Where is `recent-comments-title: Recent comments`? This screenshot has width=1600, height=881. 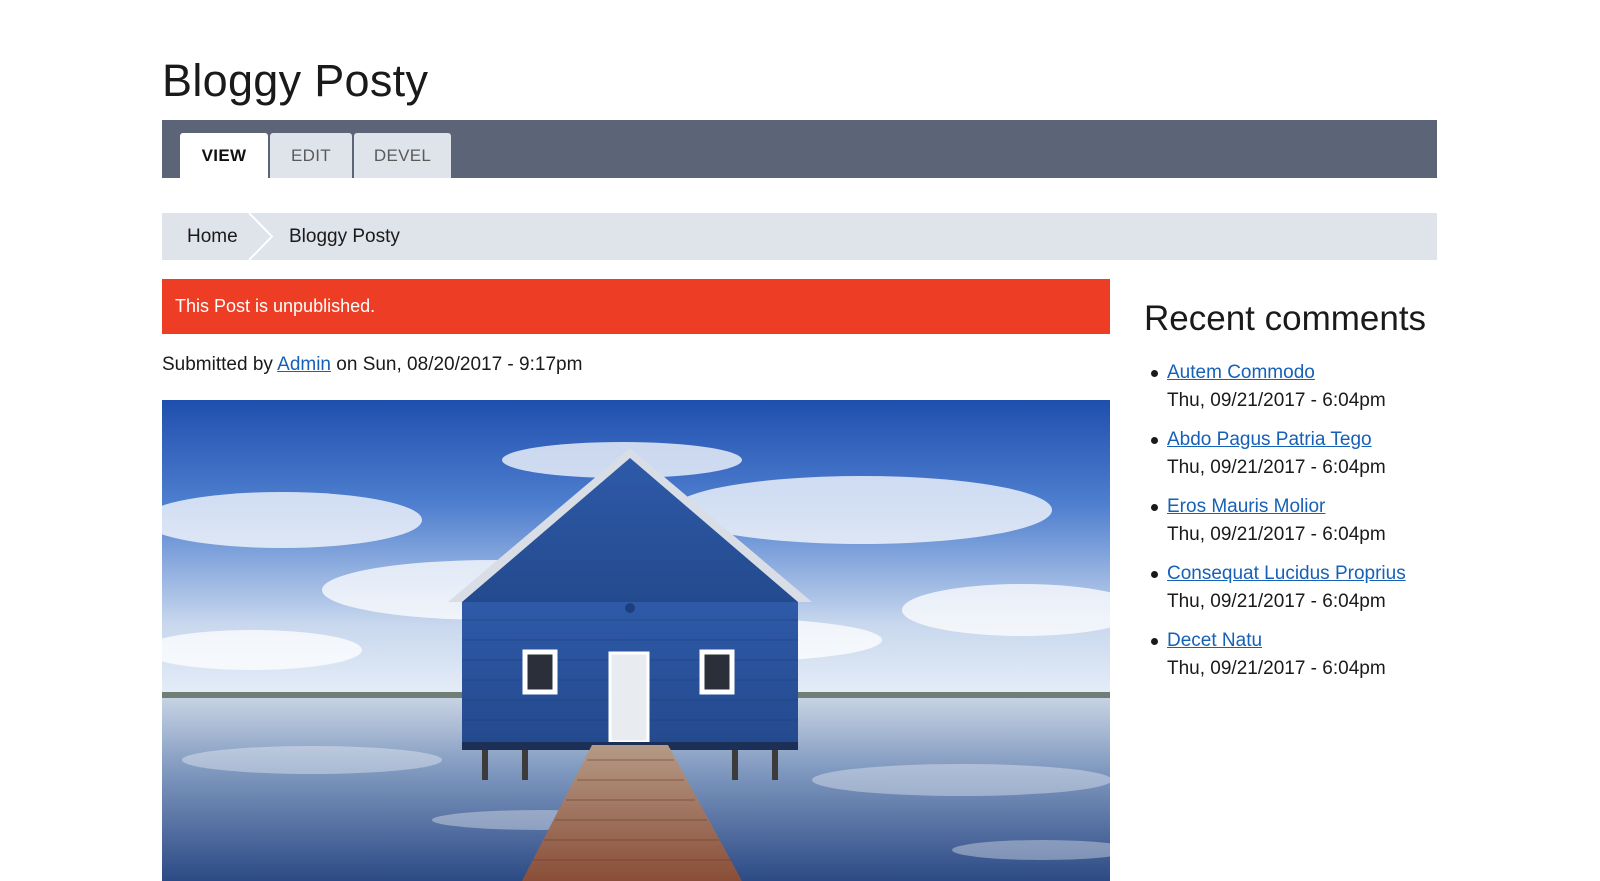
recent-comments-title: Recent comments is located at coordinates (1285, 318).